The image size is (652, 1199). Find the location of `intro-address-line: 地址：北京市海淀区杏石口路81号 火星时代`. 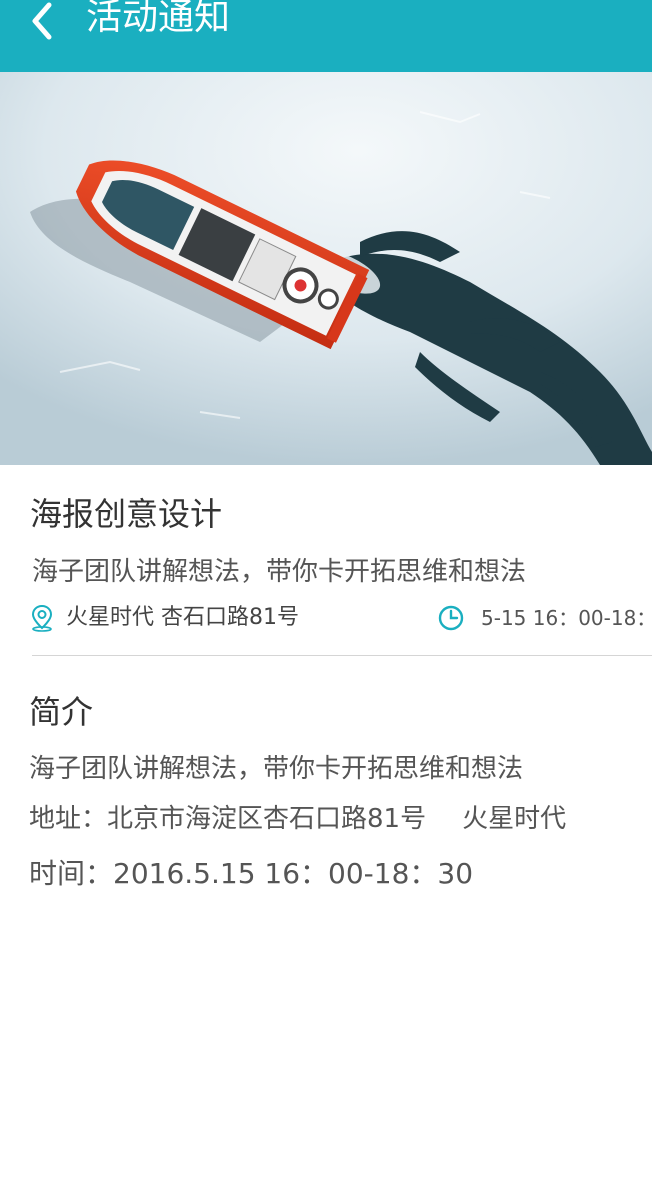

intro-address-line: 地址：北京市海淀区杏石口路81号 火星时代 is located at coordinates (297, 819).